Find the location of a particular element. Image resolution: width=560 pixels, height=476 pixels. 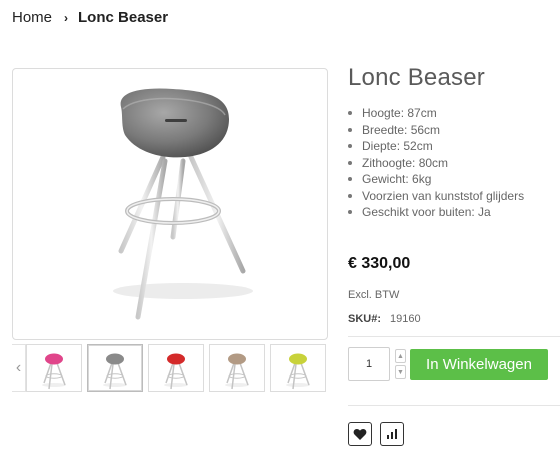

thumbnail-pink is located at coordinates (54, 368).